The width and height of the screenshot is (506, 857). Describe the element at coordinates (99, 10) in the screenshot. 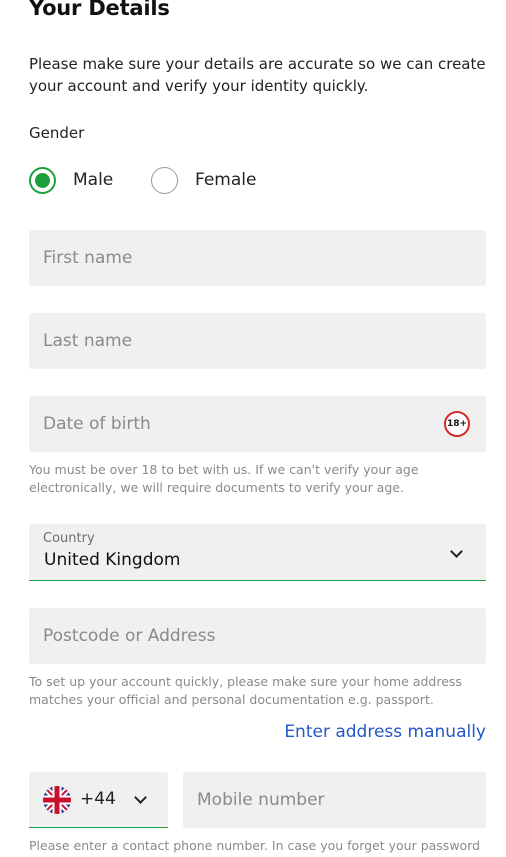

I see `page-title: Your Details` at that location.